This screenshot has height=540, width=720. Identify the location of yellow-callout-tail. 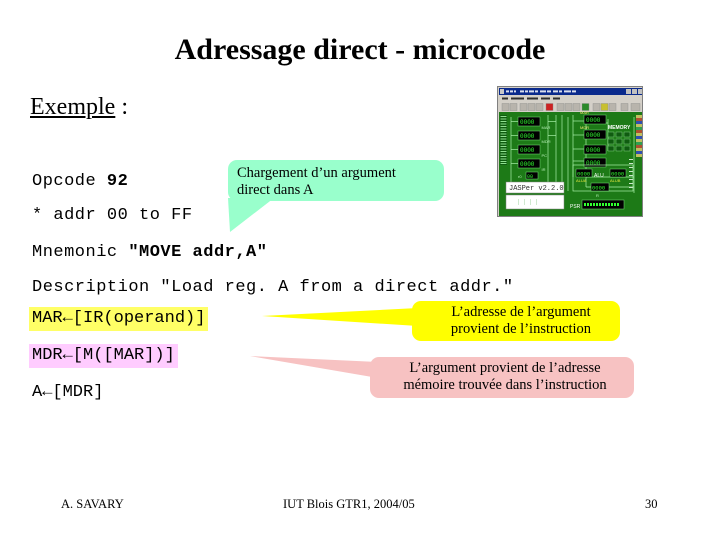
(340, 317).